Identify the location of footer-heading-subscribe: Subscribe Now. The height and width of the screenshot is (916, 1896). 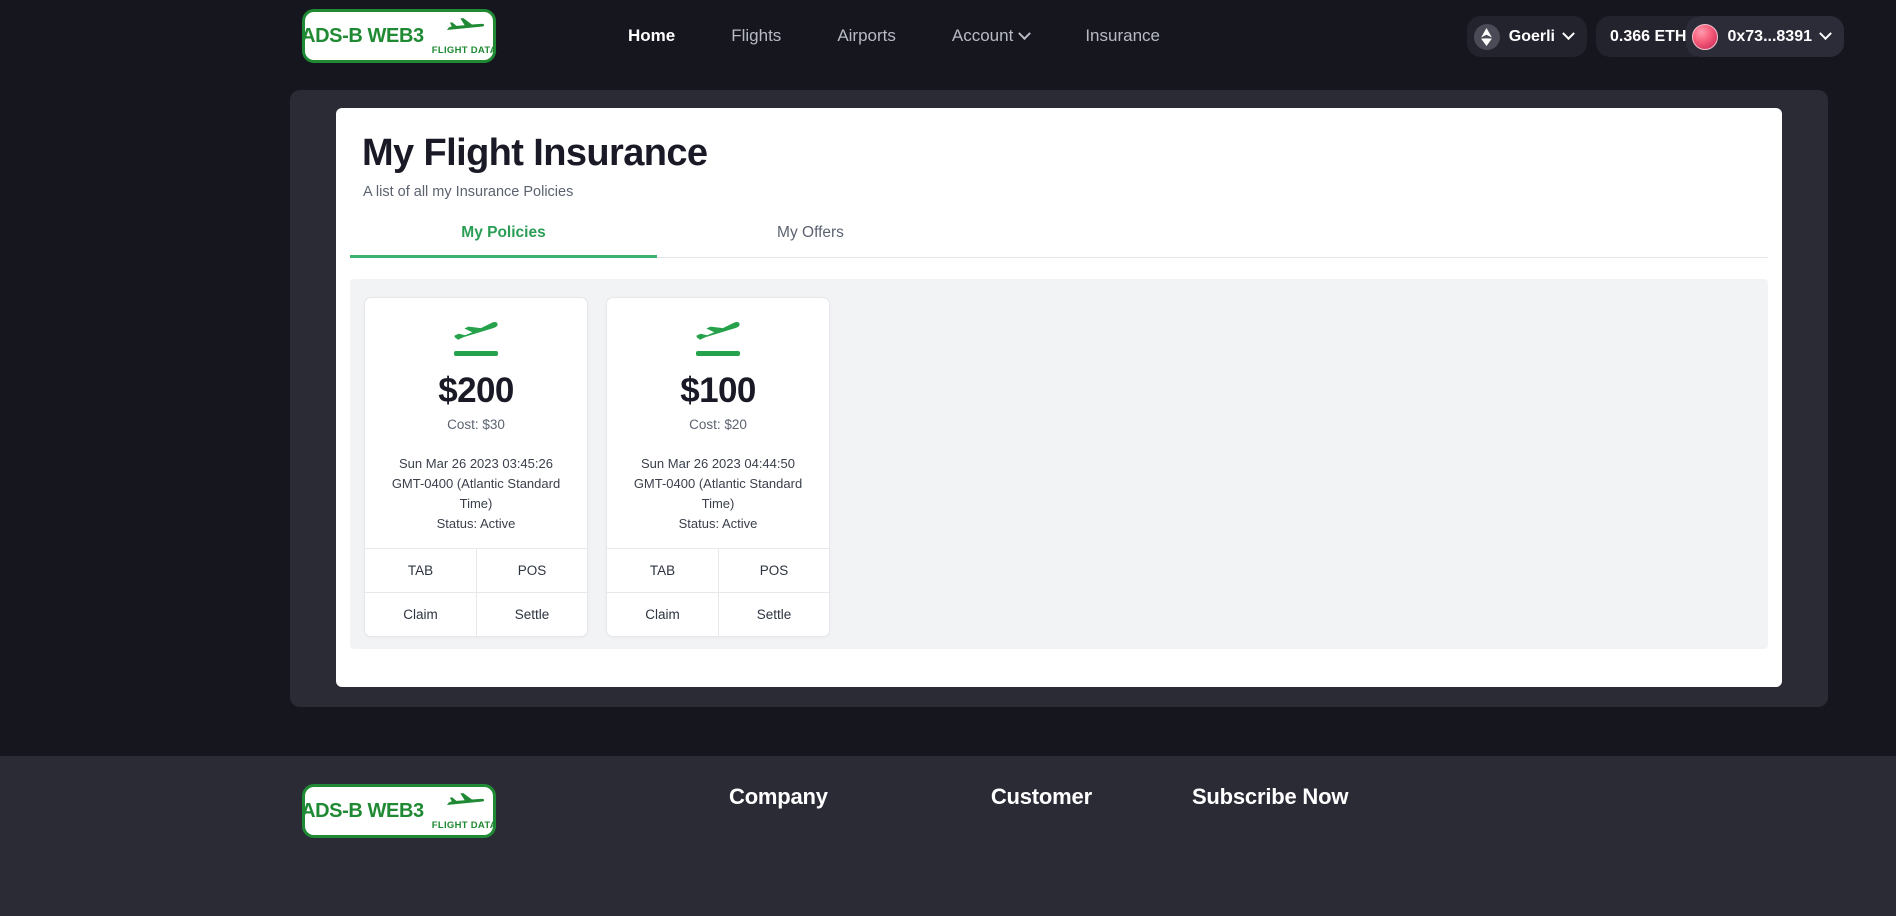
(1270, 796).